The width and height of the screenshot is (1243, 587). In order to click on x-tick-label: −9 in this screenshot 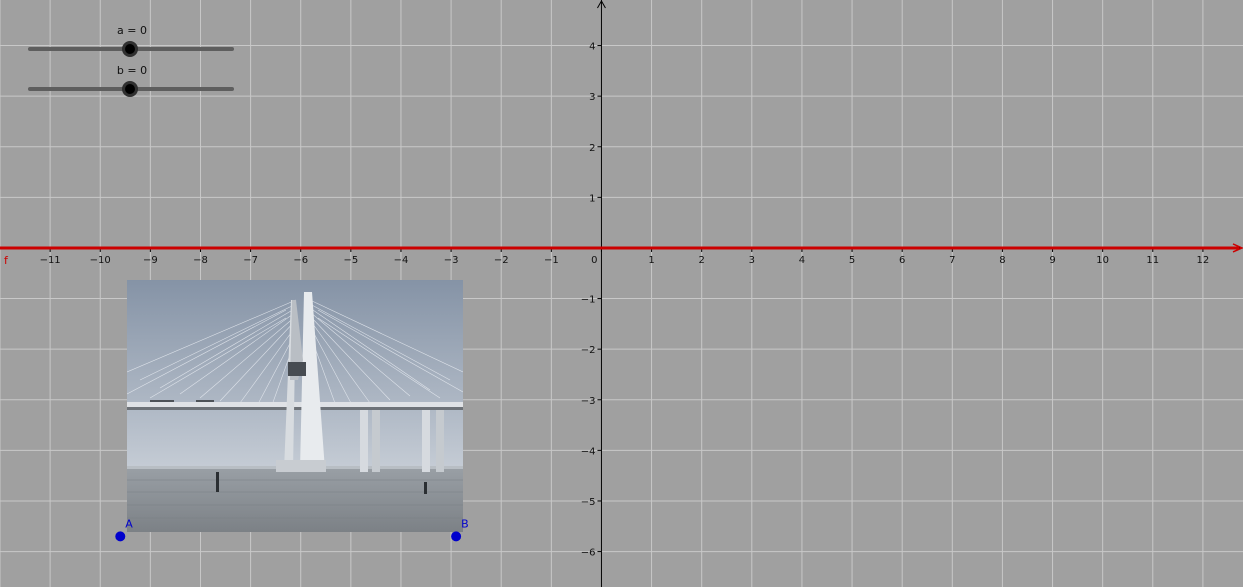, I will do `click(150, 260)`.